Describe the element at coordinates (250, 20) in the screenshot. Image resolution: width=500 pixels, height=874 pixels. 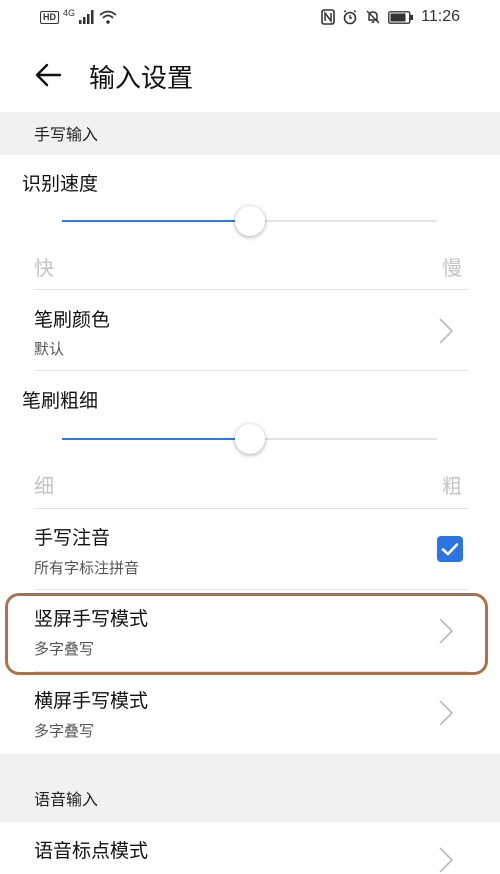
I see `status-bar: HD 4G 11:26` at that location.